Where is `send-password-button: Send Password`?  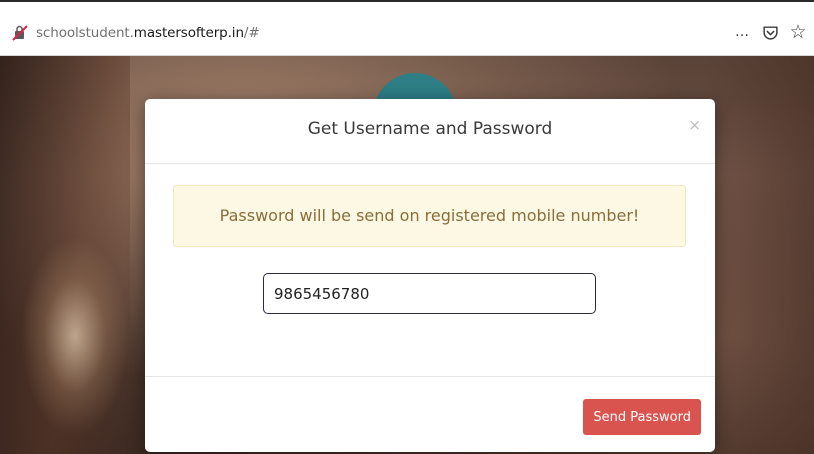
send-password-button: Send Password is located at coordinates (642, 417).